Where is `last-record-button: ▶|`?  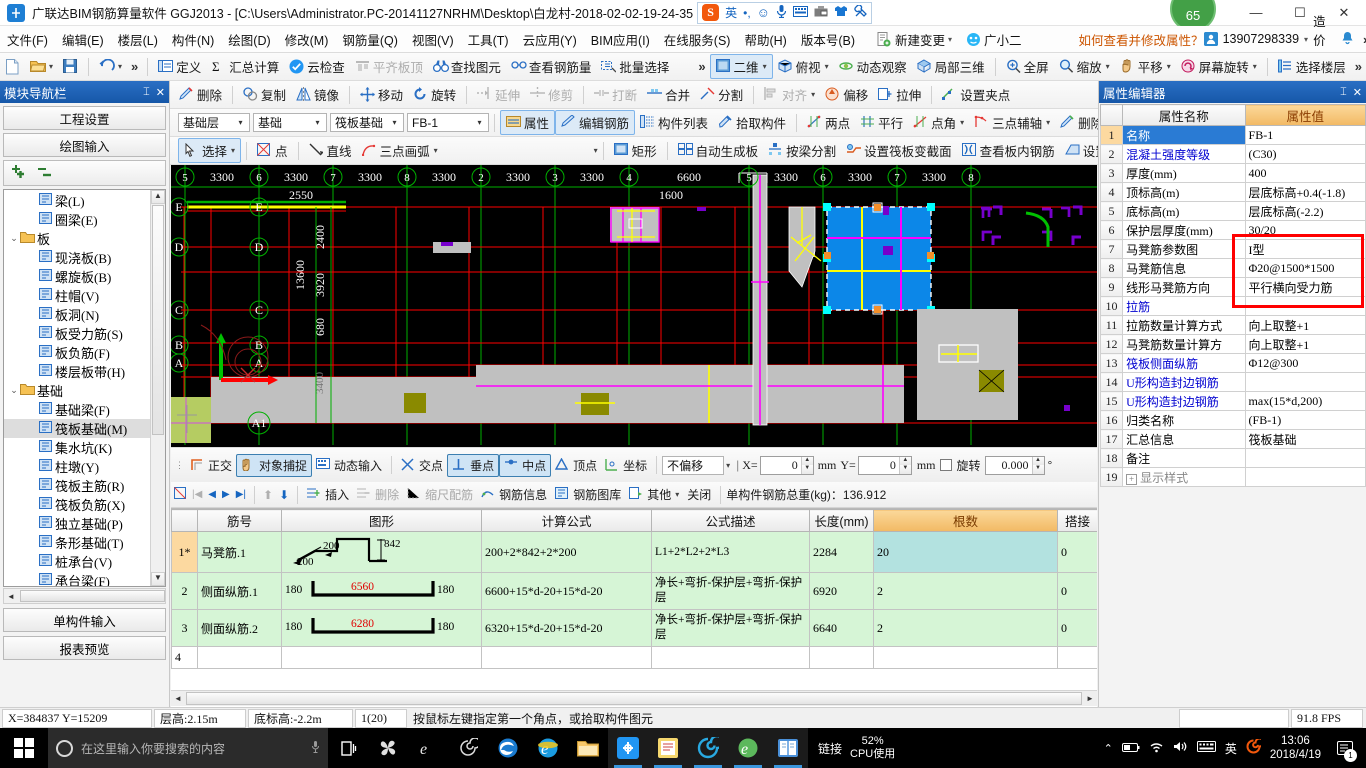
last-record-button: ▶| is located at coordinates (241, 494).